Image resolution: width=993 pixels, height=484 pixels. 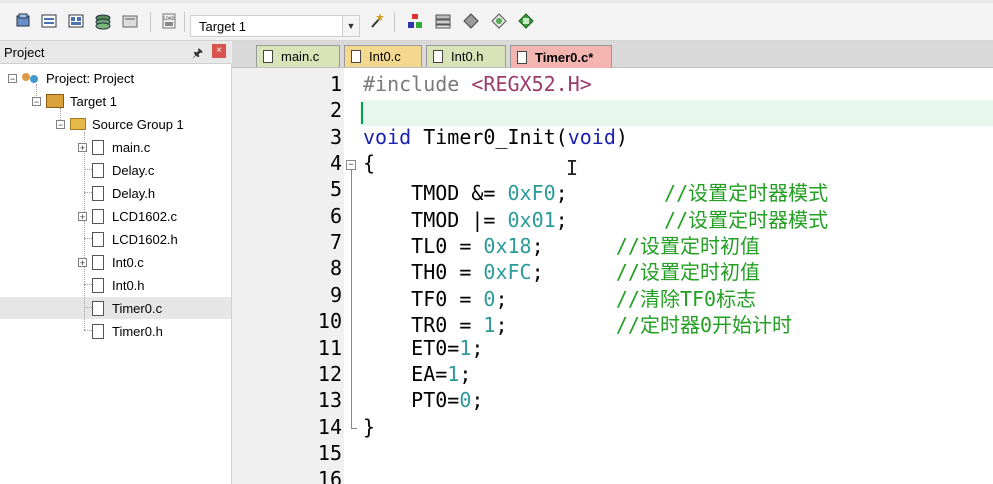 I want to click on code-line: EA=1;, so click(x=417, y=374).